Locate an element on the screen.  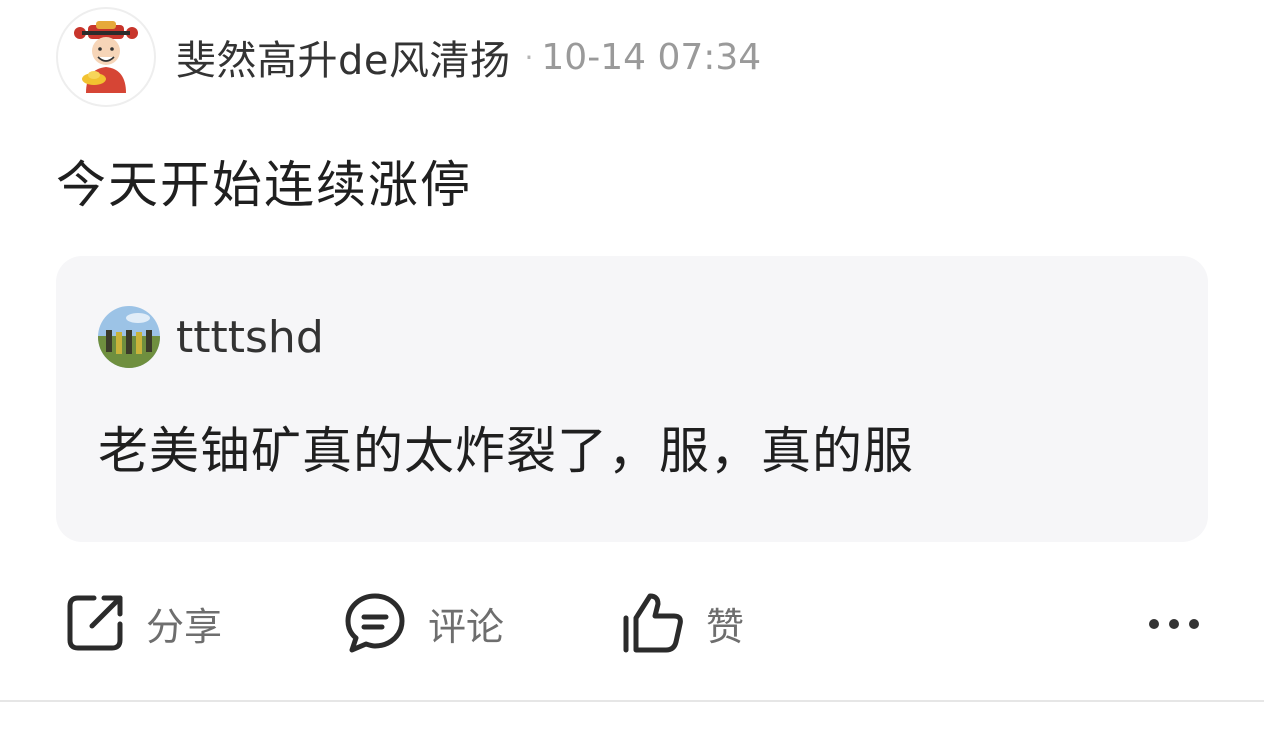
like-button: 赞 is located at coordinates (682, 623).